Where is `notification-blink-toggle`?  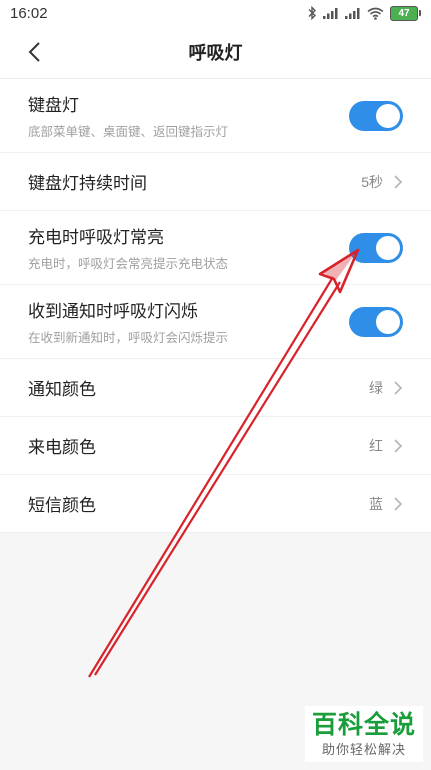 notification-blink-toggle is located at coordinates (376, 321).